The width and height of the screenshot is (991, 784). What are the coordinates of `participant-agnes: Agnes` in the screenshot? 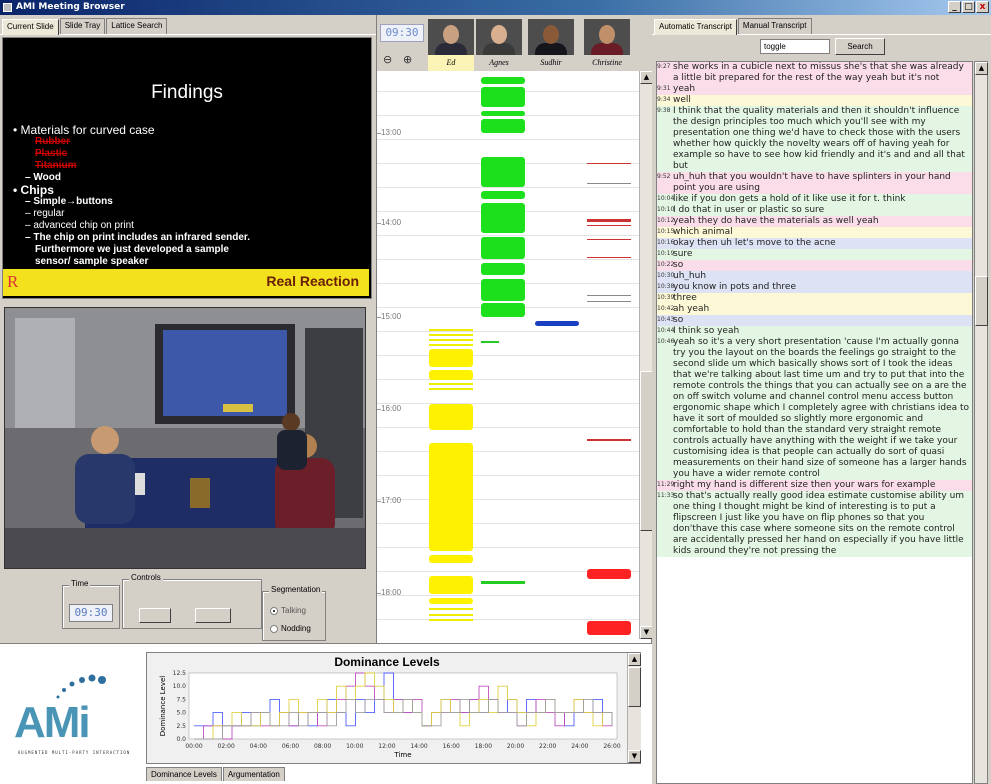 It's located at (499, 45).